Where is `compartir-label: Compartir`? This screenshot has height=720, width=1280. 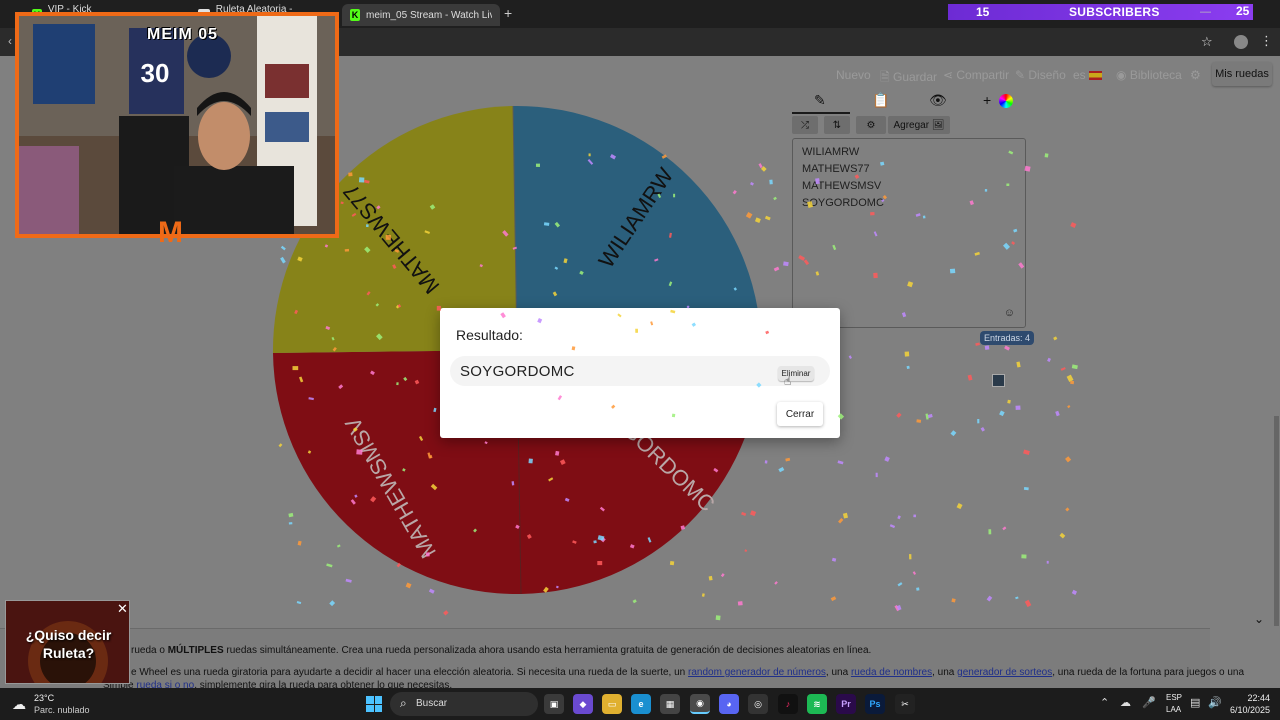 compartir-label: Compartir is located at coordinates (983, 75).